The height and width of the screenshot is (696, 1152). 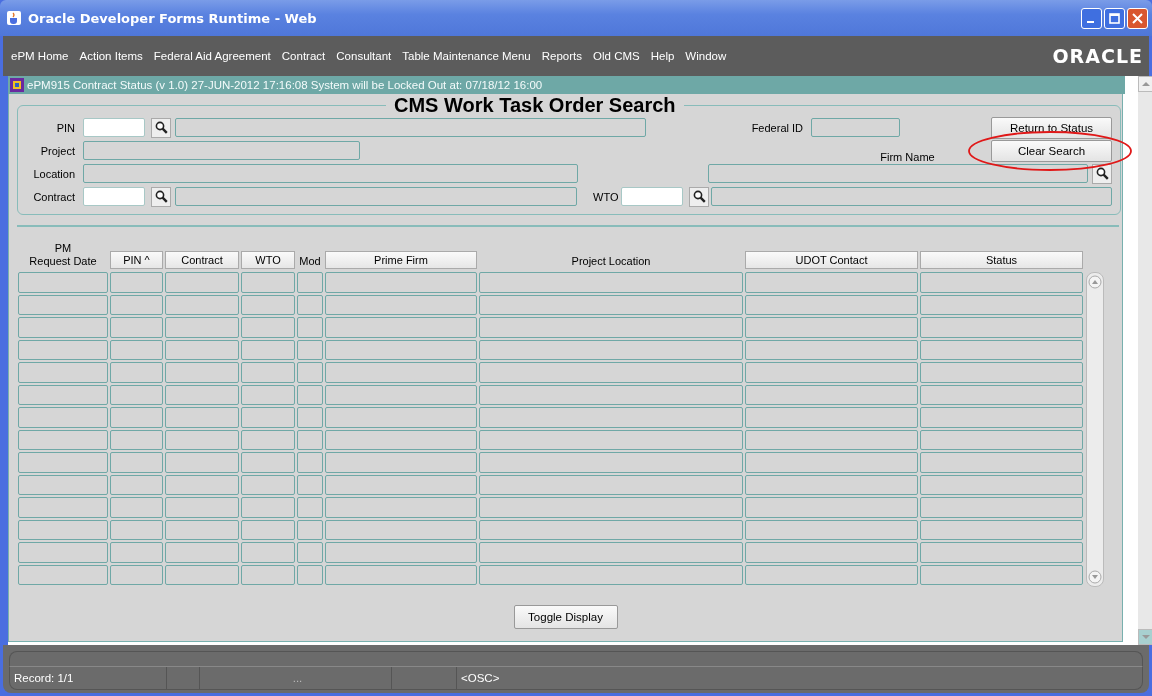 I want to click on close-button, so click(x=1137, y=18).